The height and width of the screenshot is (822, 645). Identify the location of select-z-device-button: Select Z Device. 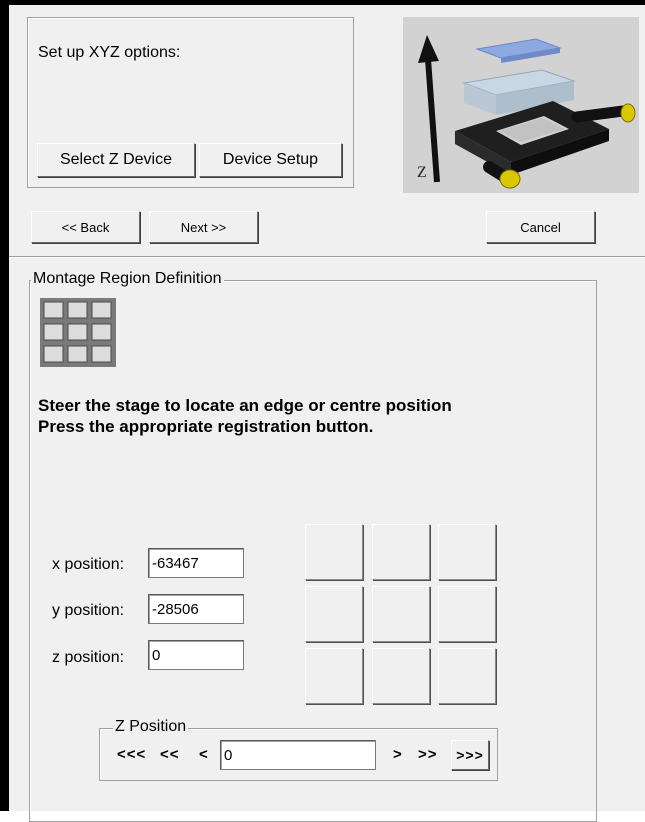
(116, 160).